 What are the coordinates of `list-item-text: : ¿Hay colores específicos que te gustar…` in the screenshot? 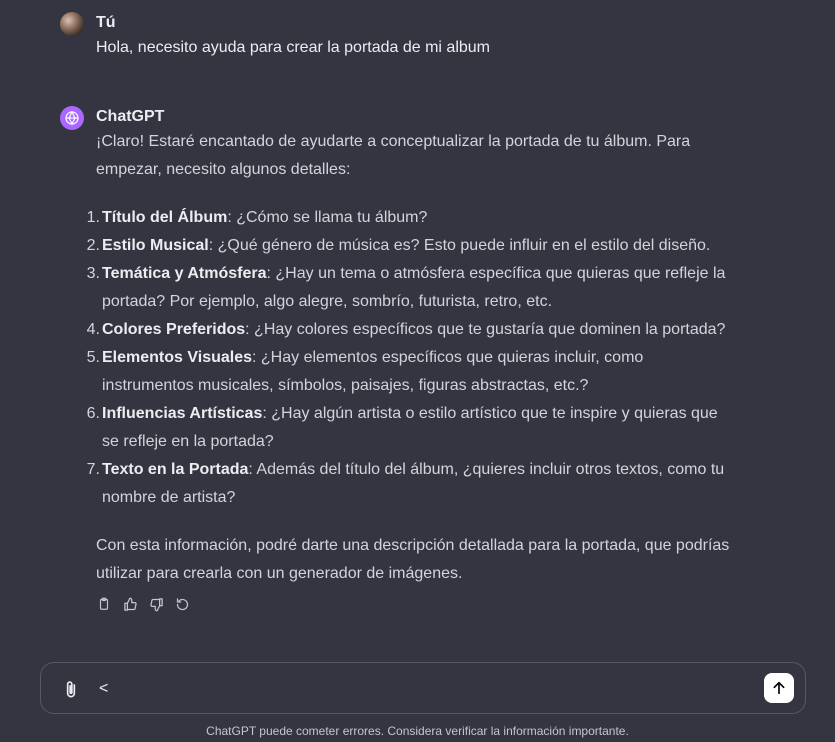 It's located at (485, 329).